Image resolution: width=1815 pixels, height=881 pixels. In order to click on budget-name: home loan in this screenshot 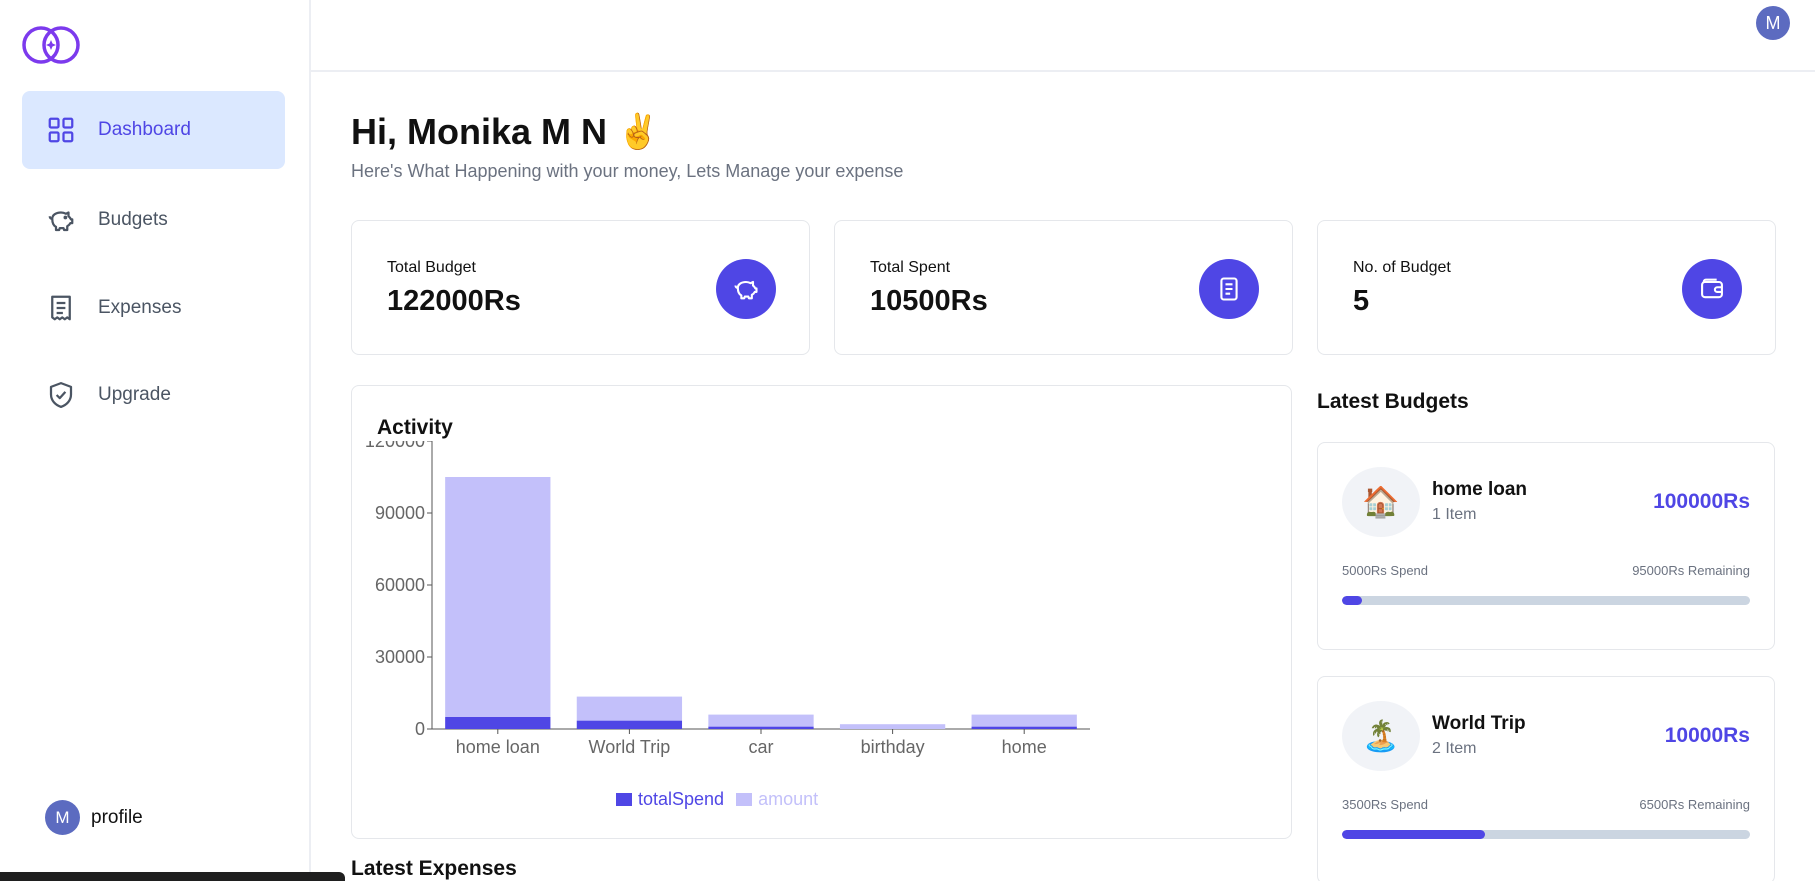, I will do `click(1480, 489)`.